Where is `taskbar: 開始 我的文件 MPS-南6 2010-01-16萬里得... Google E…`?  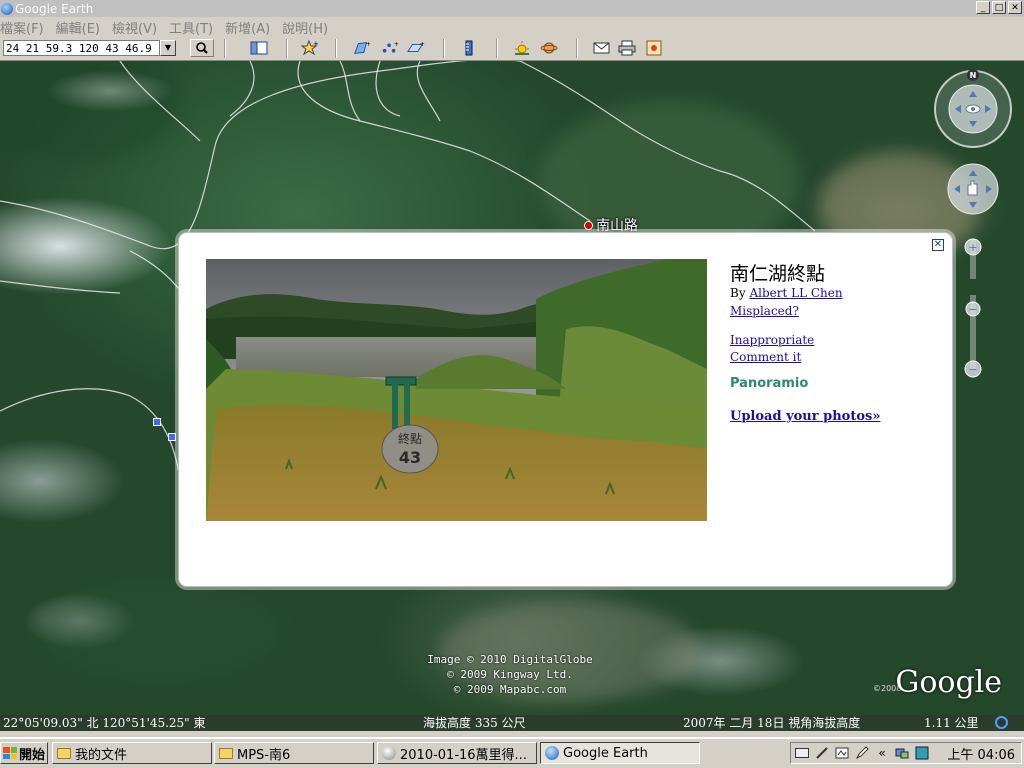 taskbar: 開始 我的文件 MPS-南6 2010-01-16萬里得... Google E… is located at coordinates (512, 752).